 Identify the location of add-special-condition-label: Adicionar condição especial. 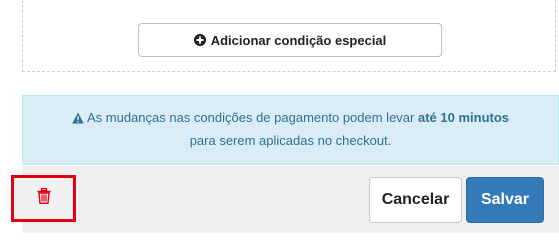
(298, 40).